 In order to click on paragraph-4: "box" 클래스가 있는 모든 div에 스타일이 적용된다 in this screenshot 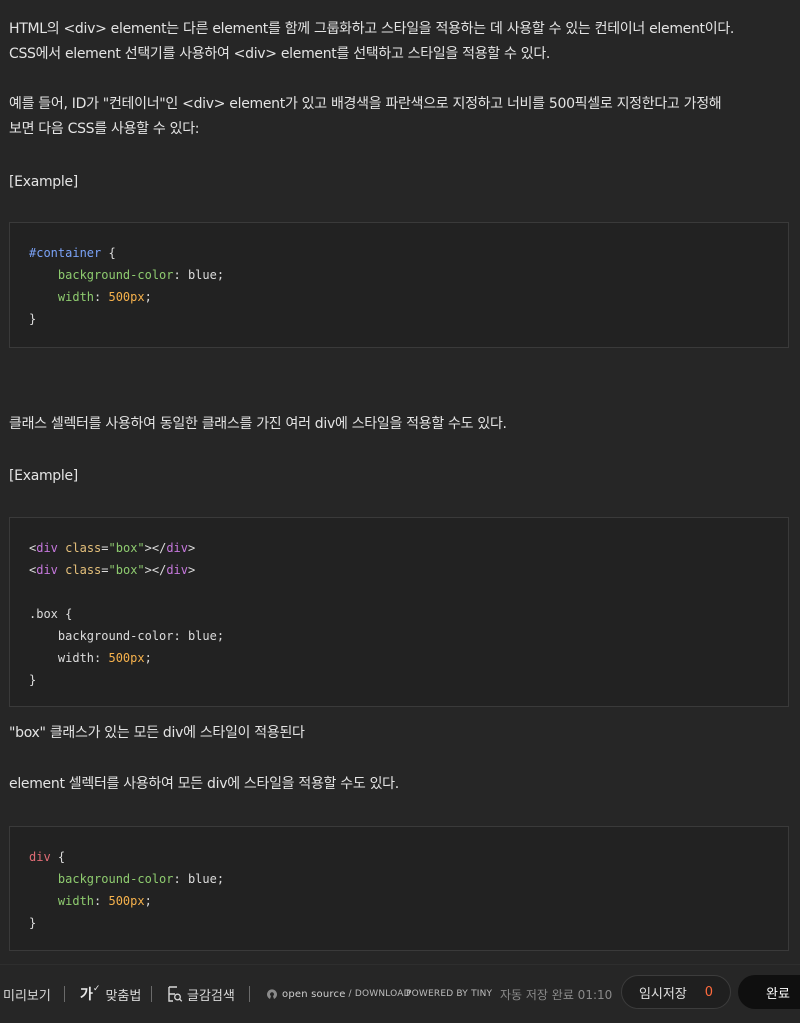, I will do `click(157, 733)`.